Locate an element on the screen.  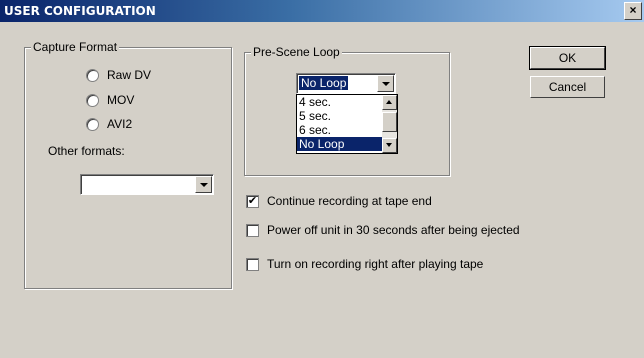
continue-recording-checkbox: ✔ Continue recording at tape end is located at coordinates (339, 201).